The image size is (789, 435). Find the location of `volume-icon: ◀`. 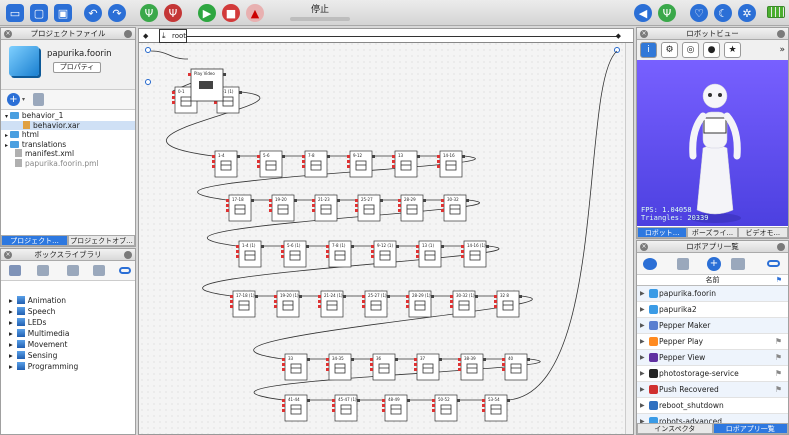

volume-icon: ◀ is located at coordinates (643, 13).